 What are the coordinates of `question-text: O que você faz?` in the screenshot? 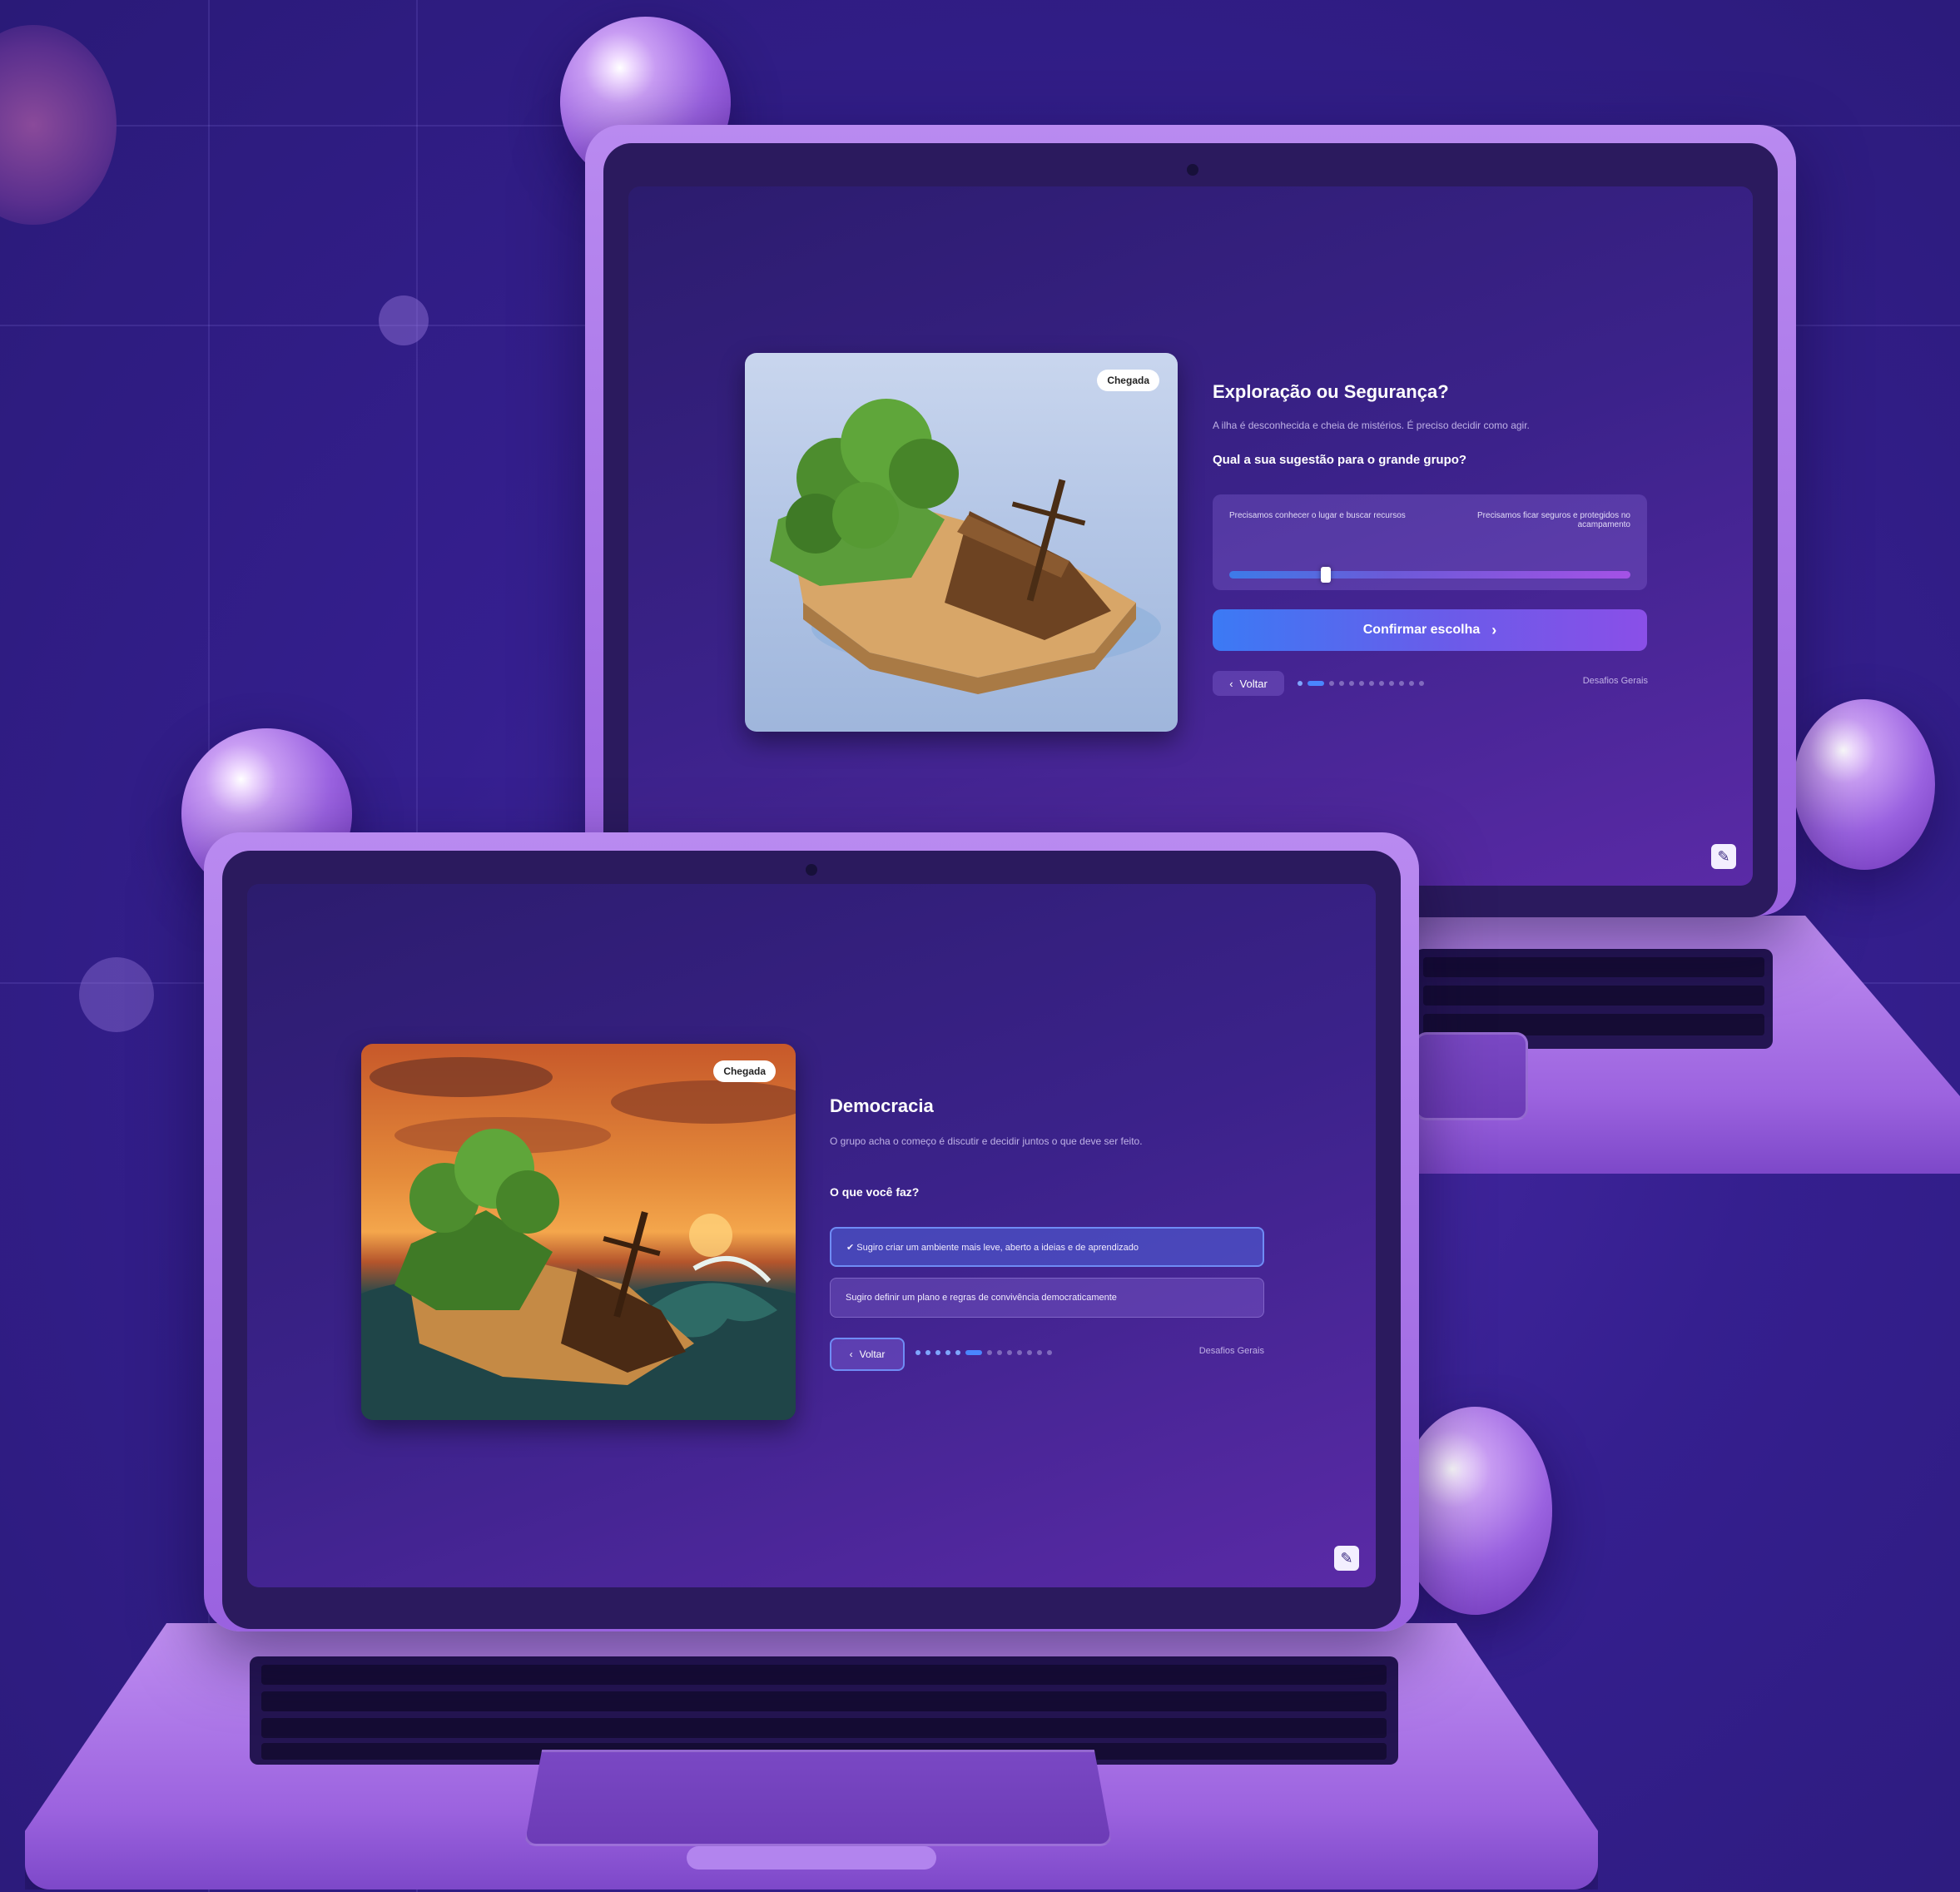 It's located at (875, 1192).